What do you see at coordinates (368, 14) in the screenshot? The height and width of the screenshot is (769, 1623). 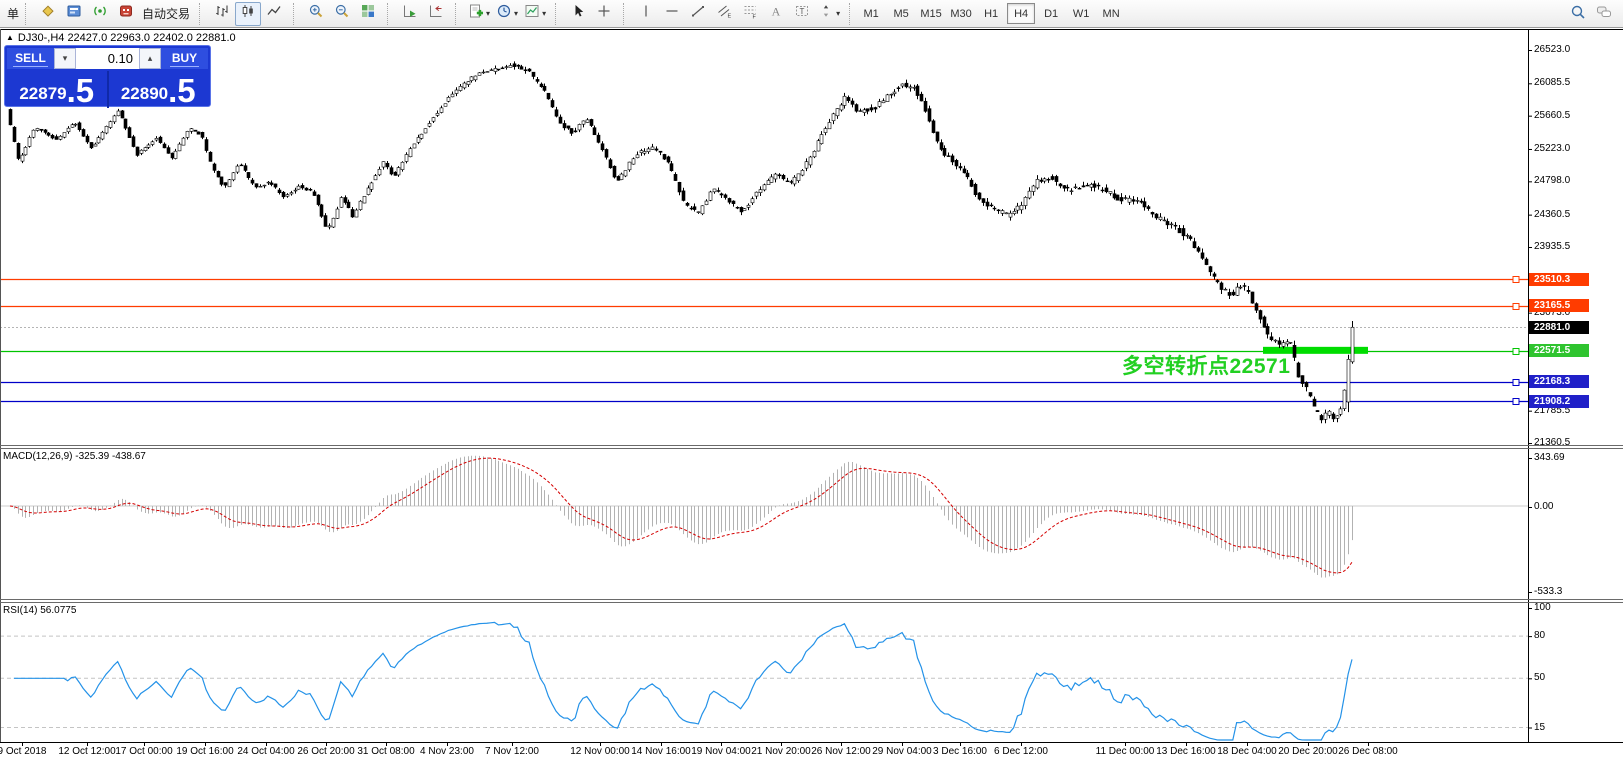 I see `toolbar-tile-windows-button` at bounding box center [368, 14].